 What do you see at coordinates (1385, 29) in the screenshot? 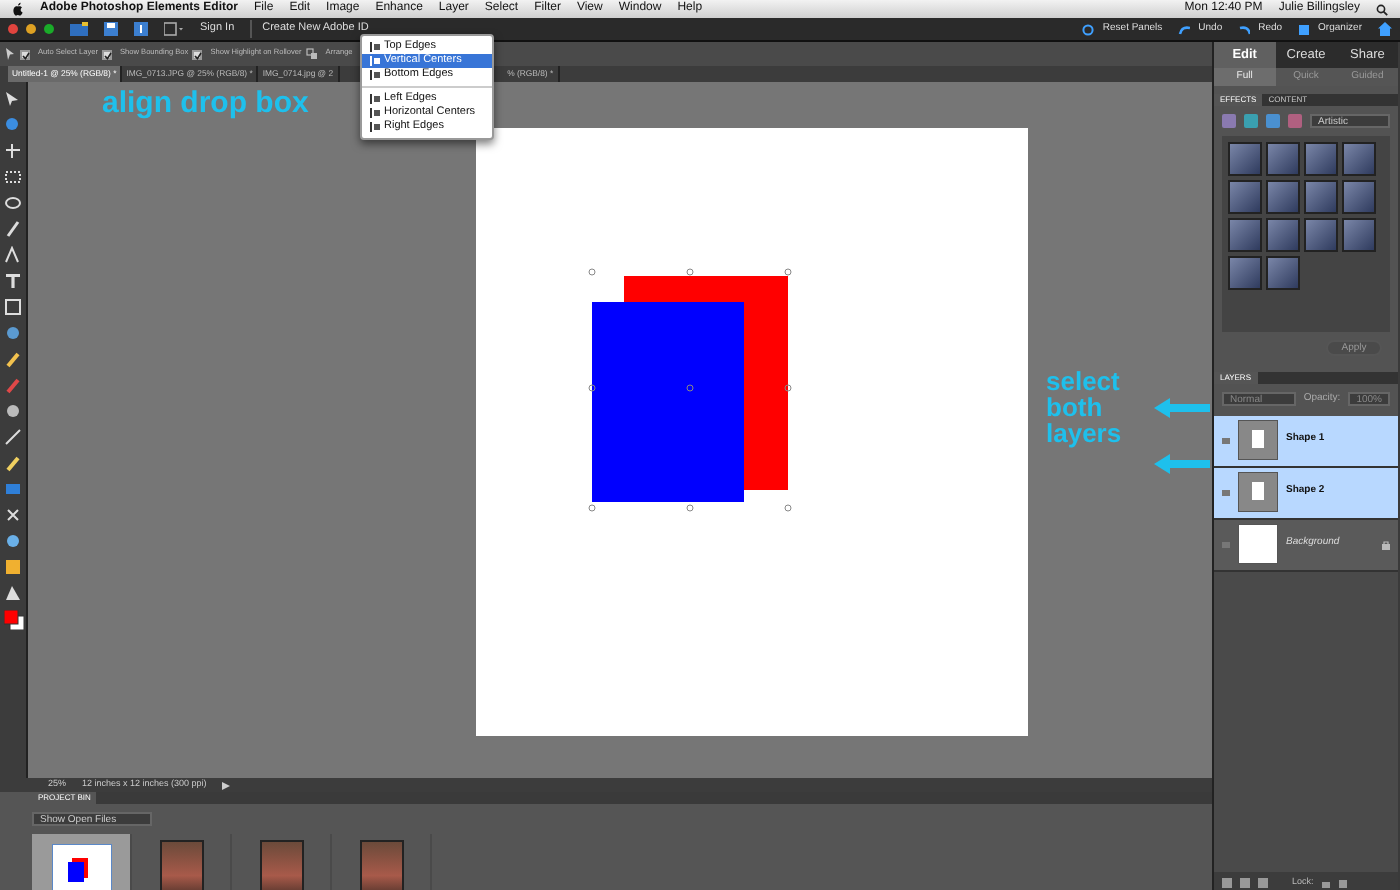
I see `home-icon` at bounding box center [1385, 29].